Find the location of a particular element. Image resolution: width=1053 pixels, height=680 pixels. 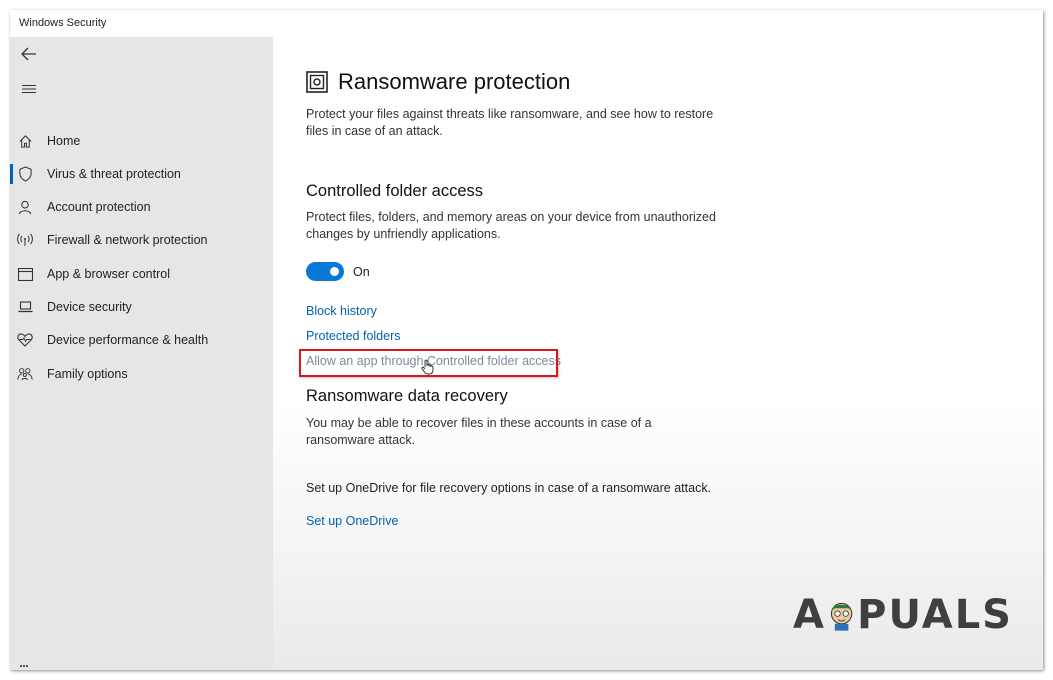

hand-cursor-icon is located at coordinates (427, 367).